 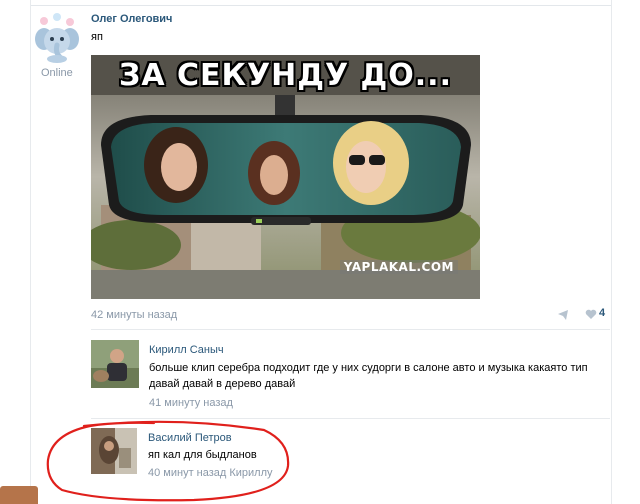 I want to click on post-timestamp: 42 минуты назад, so click(x=134, y=315).